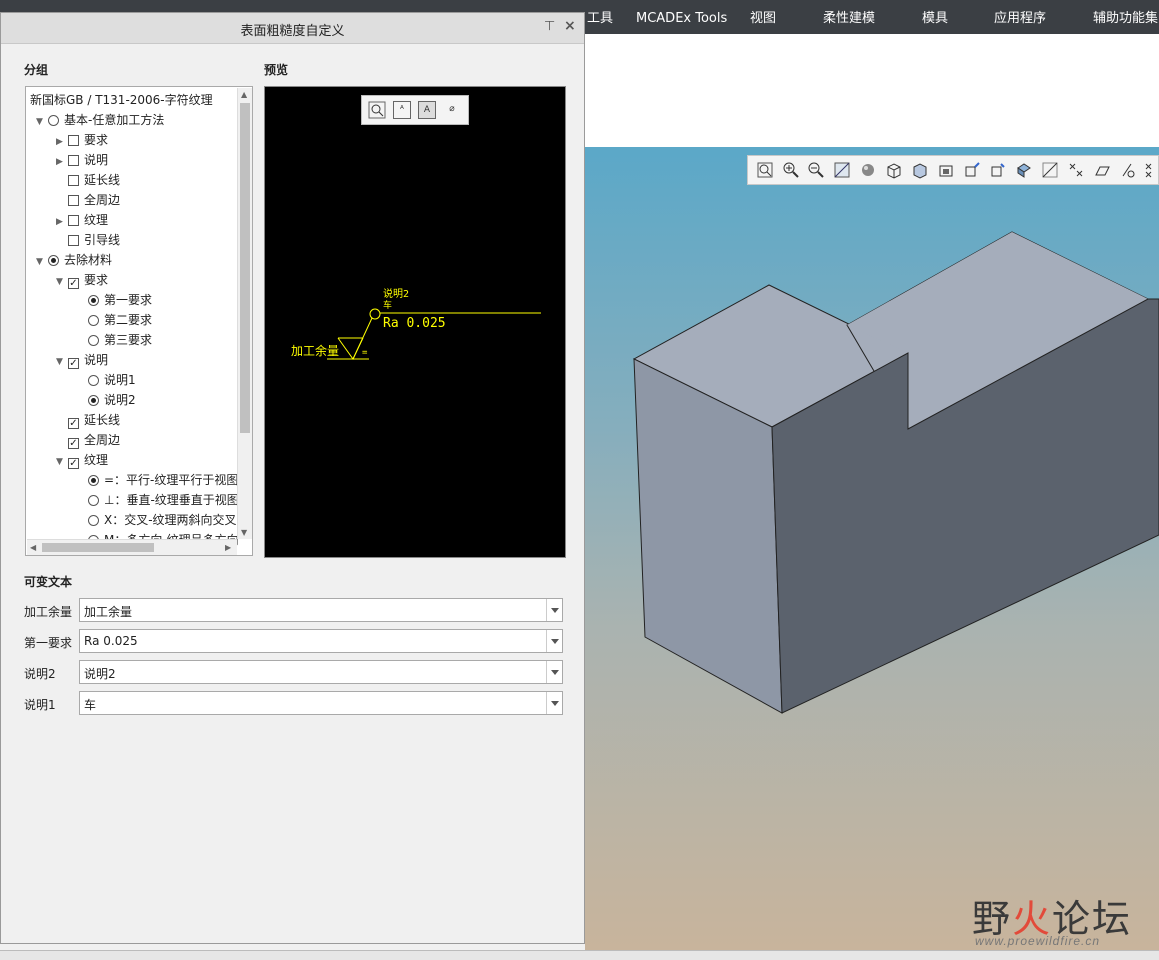 This screenshot has height=960, width=1159. I want to click on vt-label-note1: 说明1, so click(40, 705).